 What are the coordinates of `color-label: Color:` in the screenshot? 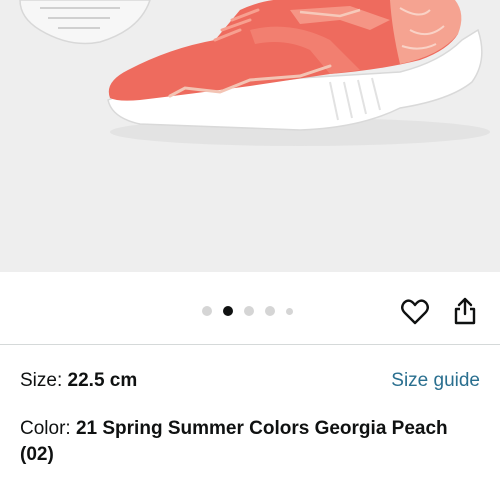 It's located at (48, 428).